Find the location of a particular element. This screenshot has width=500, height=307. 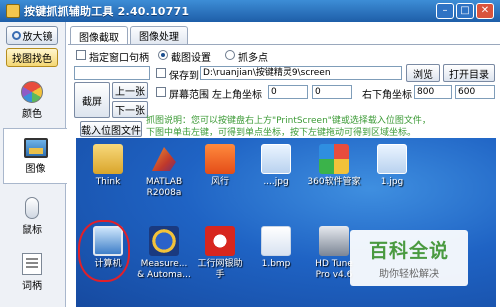

sidebar-item-label: 颜色 is located at coordinates (32, 114).